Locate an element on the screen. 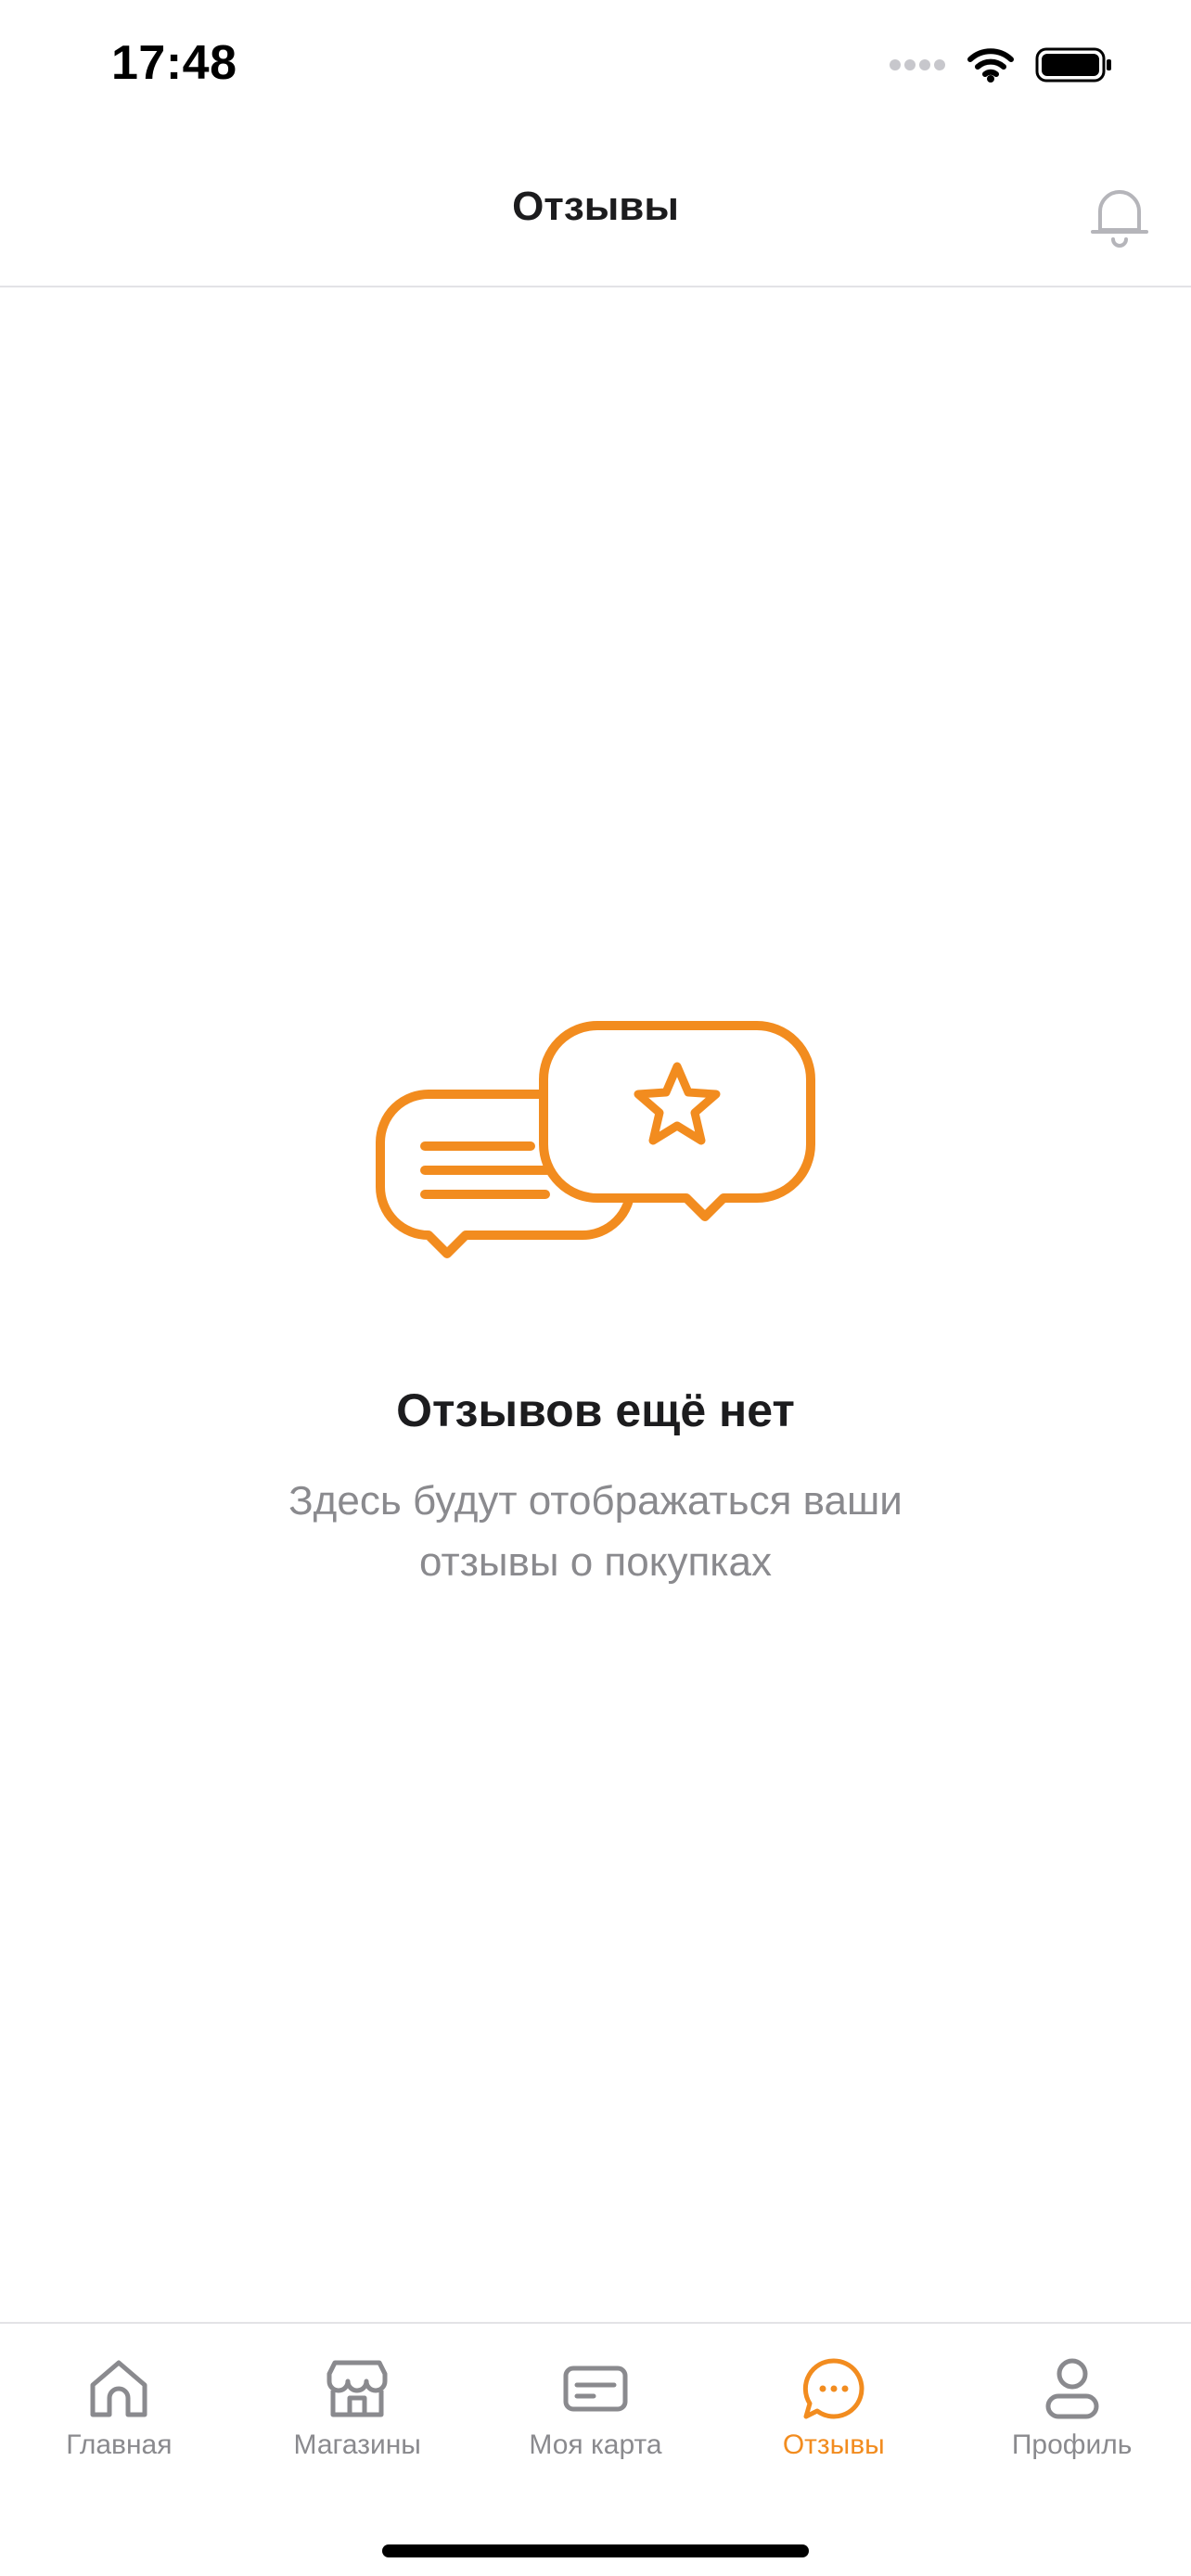  tab-reviews: Отзывы is located at coordinates (833, 2402).